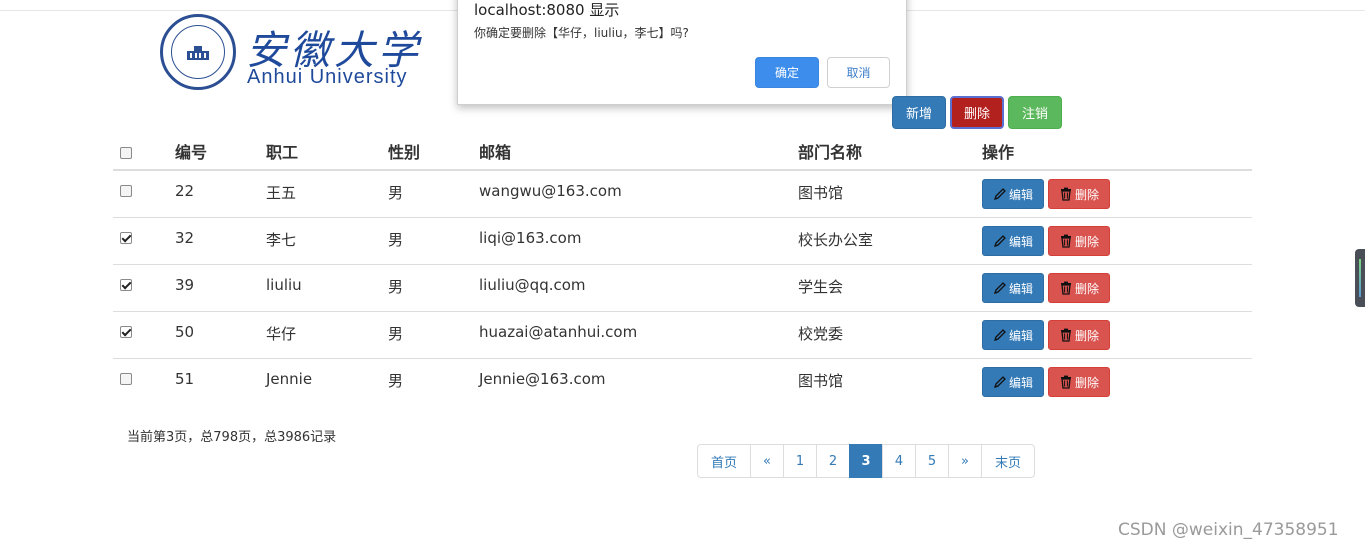 The image size is (1365, 550). What do you see at coordinates (232, 437) in the screenshot?
I see `page-info: 当前第3页，总798页，总3986记录` at bounding box center [232, 437].